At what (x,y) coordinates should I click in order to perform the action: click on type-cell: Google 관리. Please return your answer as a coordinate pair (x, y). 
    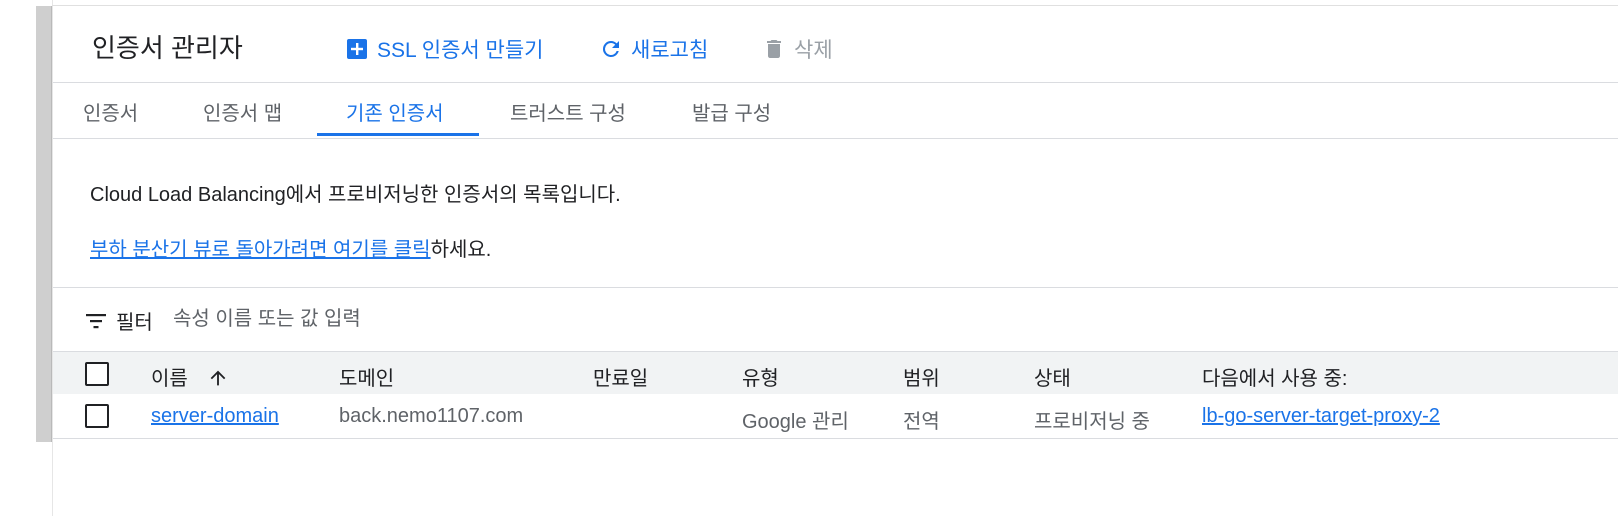
    Looking at the image, I should click on (795, 422).